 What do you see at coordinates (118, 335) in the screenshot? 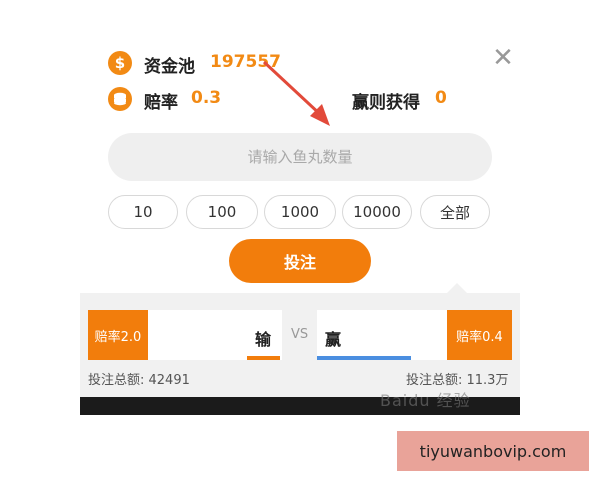
I see `left-odds-tag: 赔率2.0` at bounding box center [118, 335].